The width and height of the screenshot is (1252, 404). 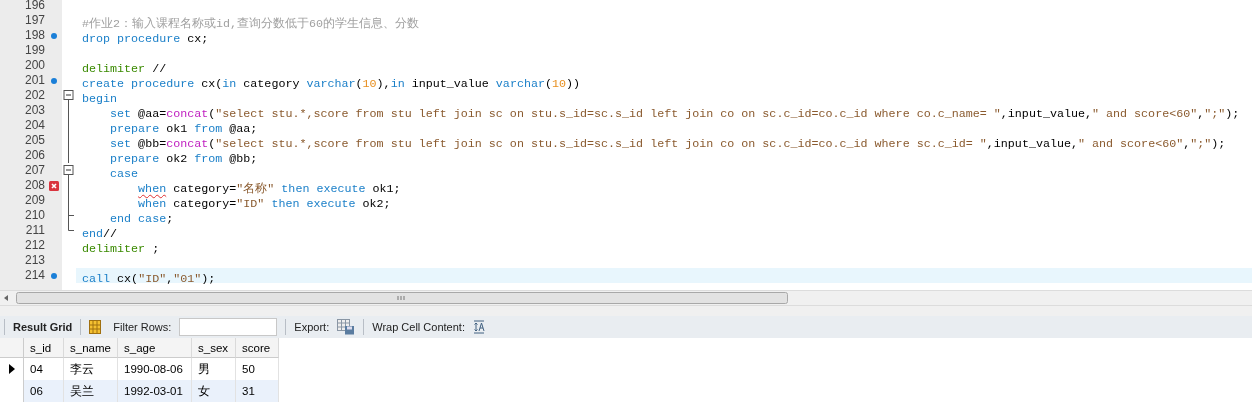 I want to click on line-number: 207, so click(x=34, y=170).